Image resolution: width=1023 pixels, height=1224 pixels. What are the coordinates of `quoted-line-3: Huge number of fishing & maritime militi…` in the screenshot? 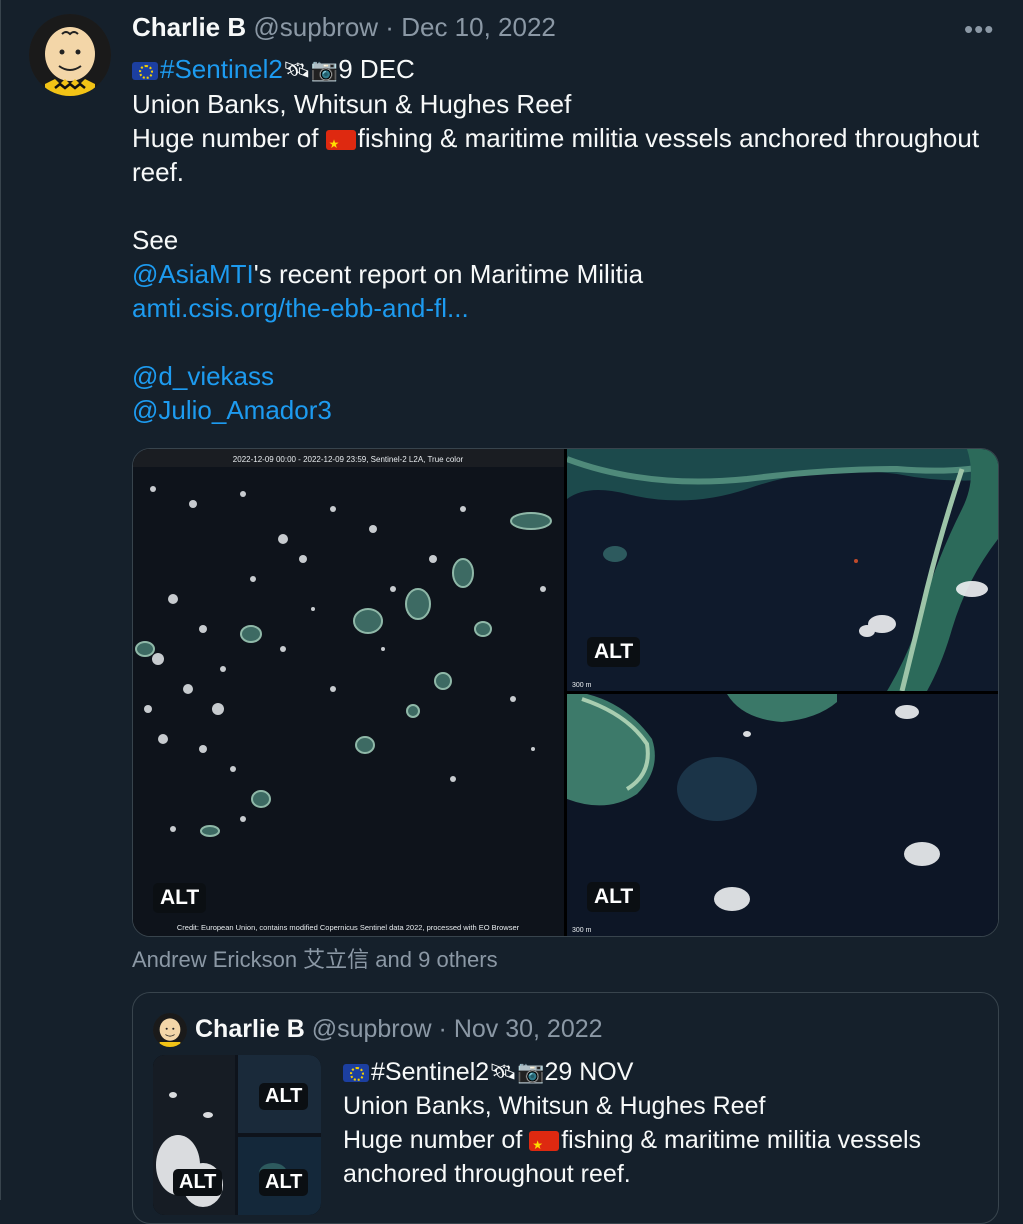 It's located at (663, 1142).